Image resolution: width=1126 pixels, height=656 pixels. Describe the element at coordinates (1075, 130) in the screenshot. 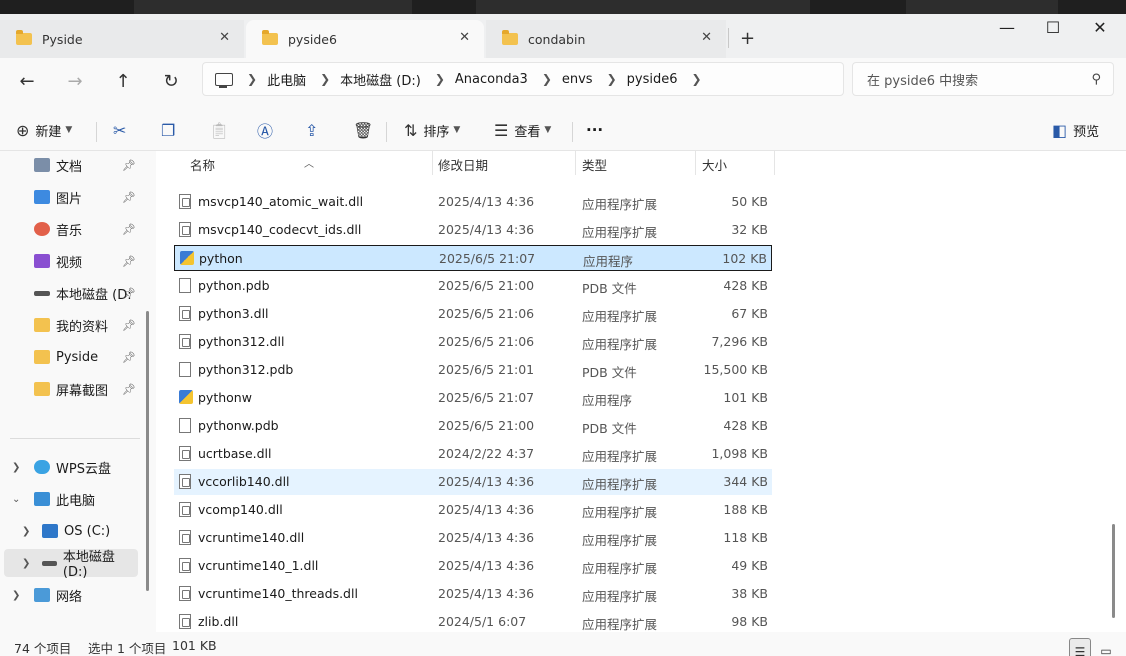

I see `preview-pane-button: ◧ 预览` at that location.